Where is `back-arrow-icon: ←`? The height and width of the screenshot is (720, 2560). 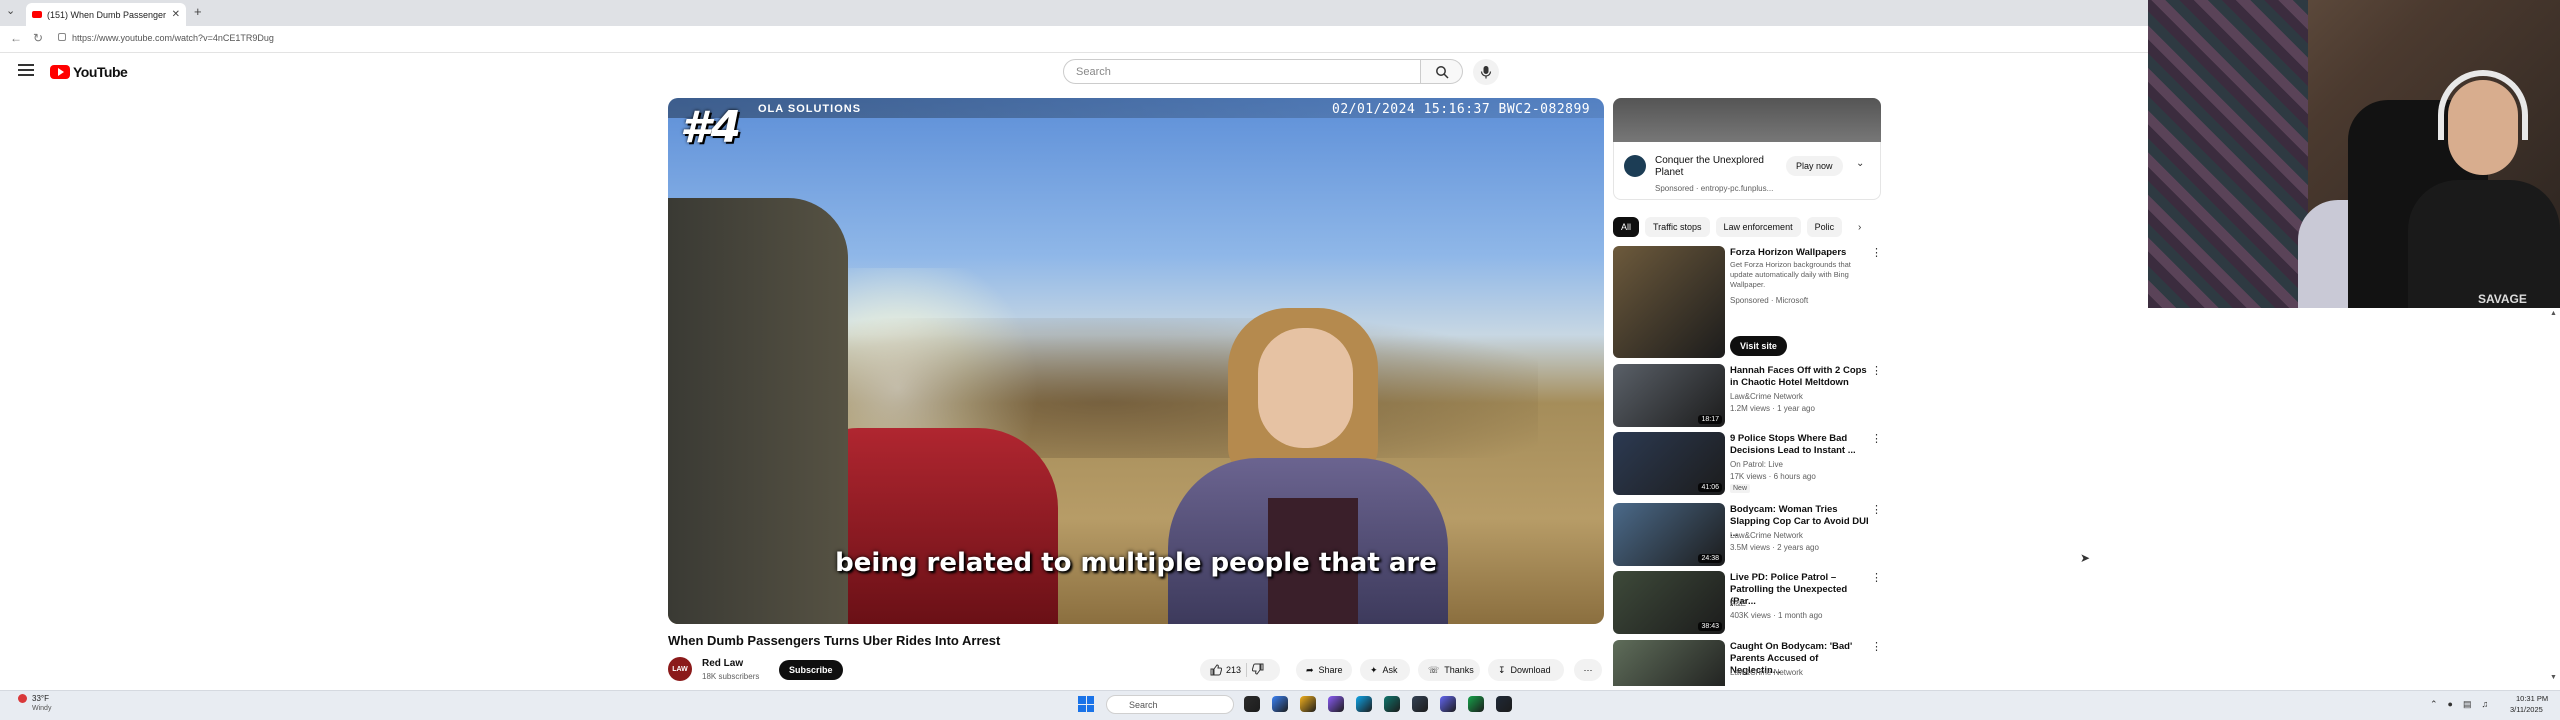 back-arrow-icon: ← is located at coordinates (16, 38).